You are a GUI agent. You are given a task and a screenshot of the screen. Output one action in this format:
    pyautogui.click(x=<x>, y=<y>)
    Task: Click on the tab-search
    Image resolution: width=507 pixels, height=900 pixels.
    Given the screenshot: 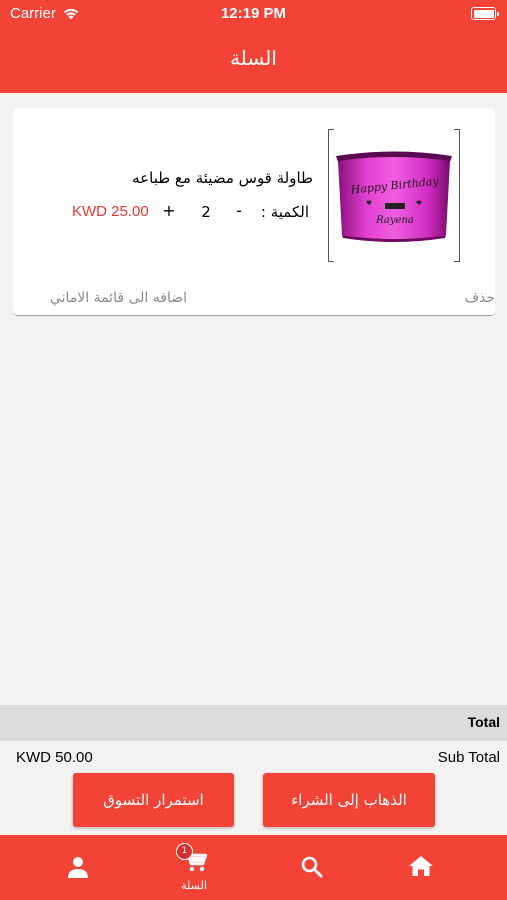 What is the action you would take?
    pyautogui.click(x=312, y=867)
    